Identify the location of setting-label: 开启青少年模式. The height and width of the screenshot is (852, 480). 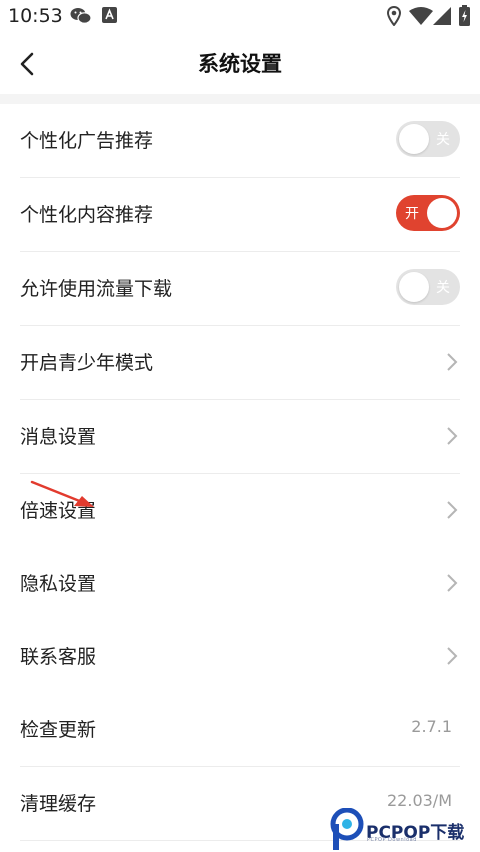
(87, 363).